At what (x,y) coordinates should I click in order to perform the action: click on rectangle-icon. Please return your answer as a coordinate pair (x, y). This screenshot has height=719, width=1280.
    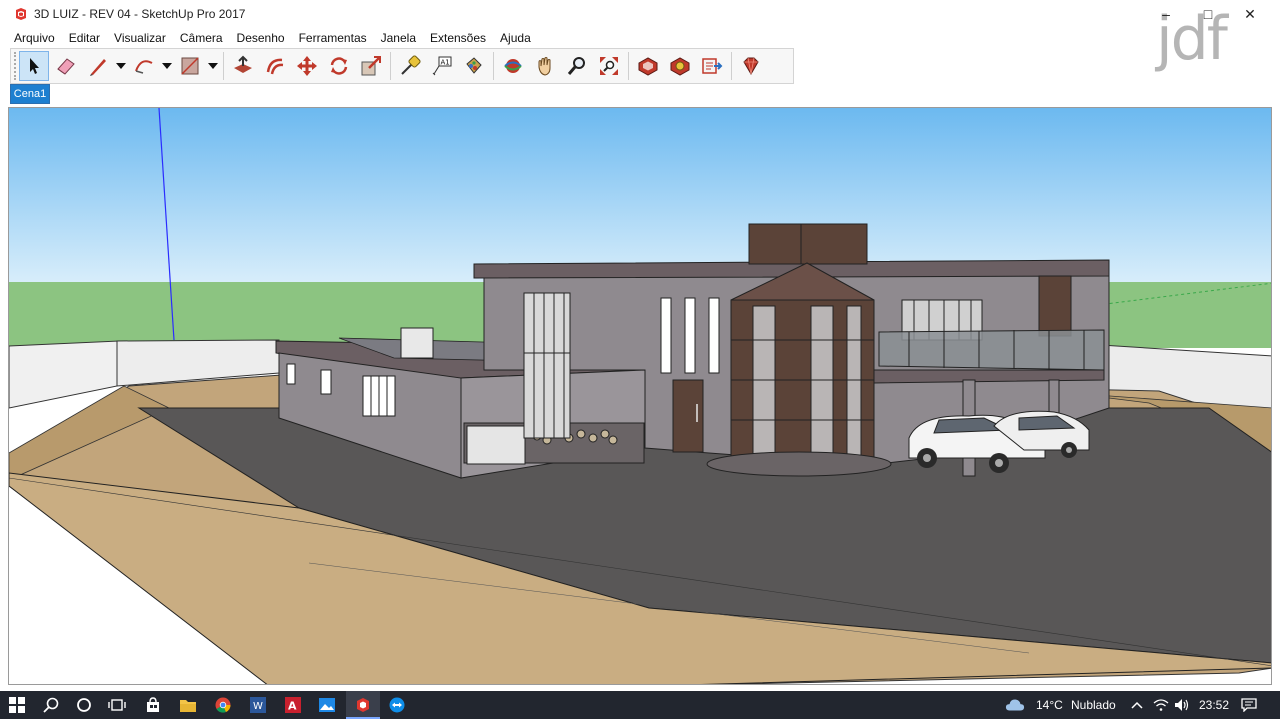
    Looking at the image, I should click on (190, 66).